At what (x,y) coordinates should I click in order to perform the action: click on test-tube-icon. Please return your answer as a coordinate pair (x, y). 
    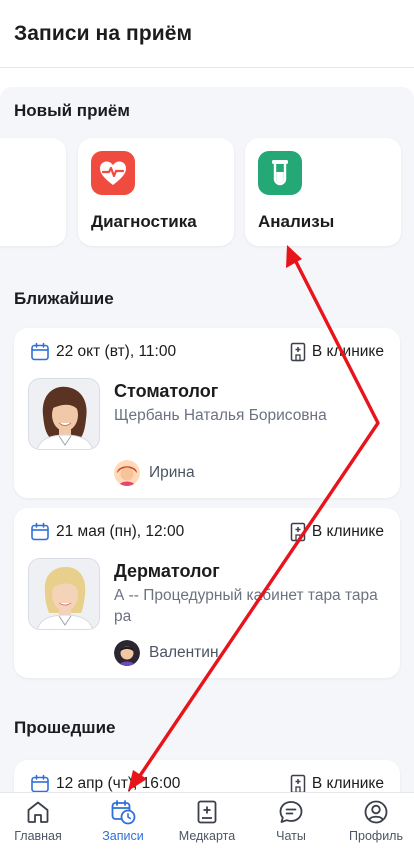
    Looking at the image, I should click on (280, 173).